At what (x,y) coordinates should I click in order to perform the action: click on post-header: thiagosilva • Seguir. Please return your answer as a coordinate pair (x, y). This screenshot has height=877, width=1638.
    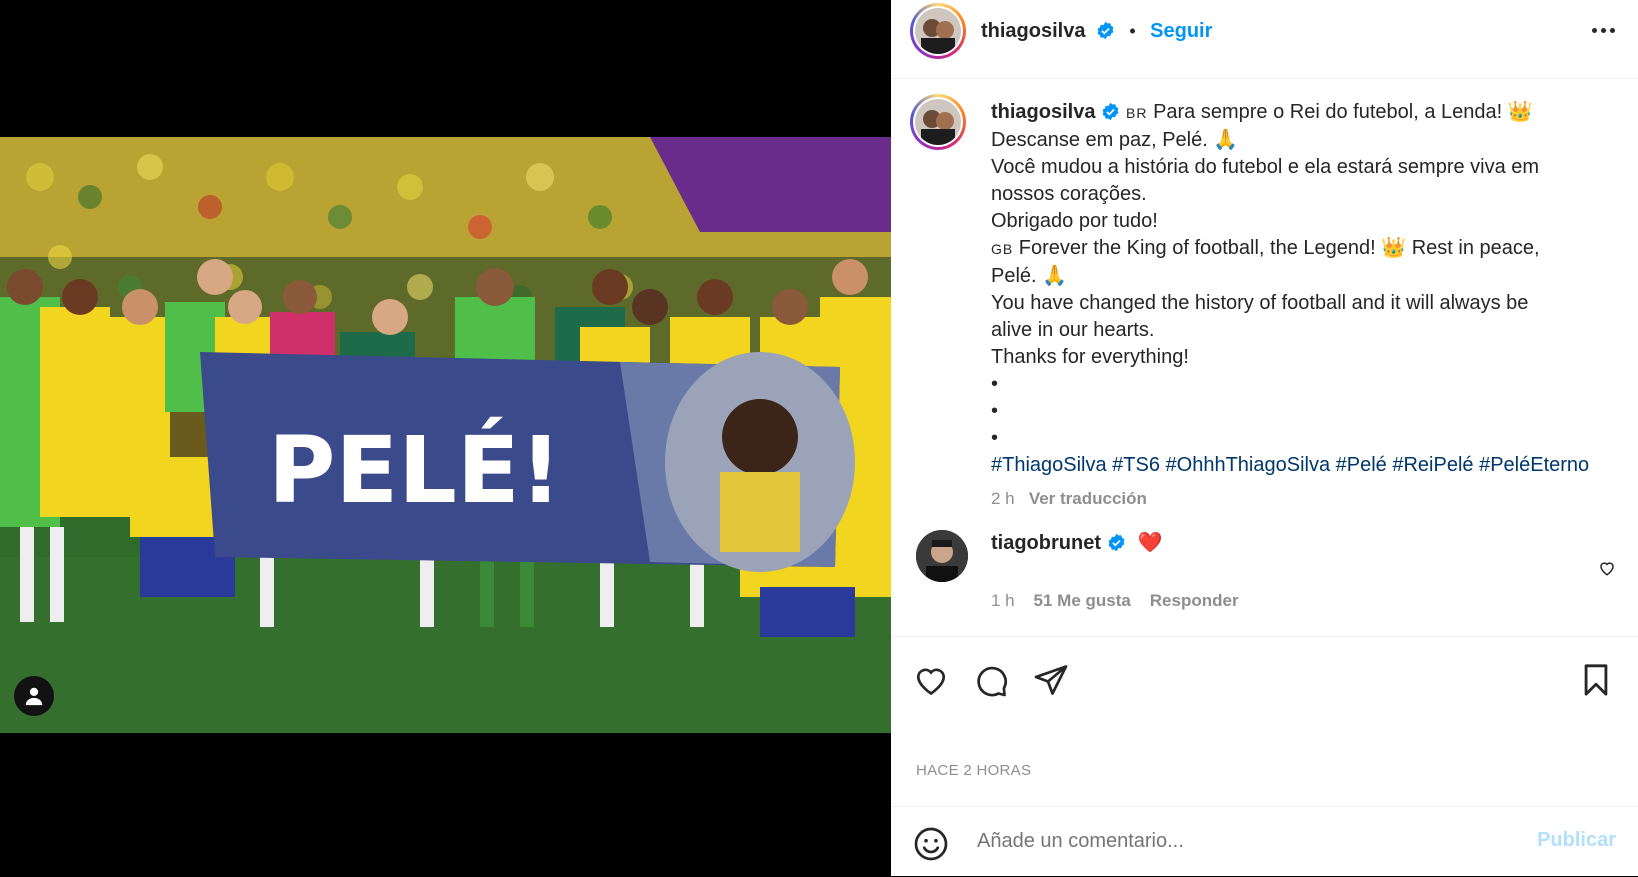
    Looking at the image, I should click on (1264, 39).